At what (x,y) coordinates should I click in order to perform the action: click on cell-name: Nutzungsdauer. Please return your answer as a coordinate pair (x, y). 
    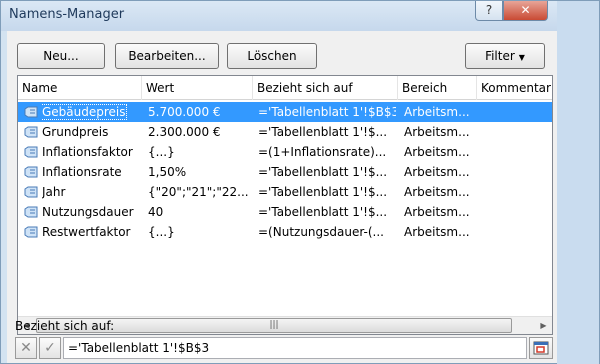
    Looking at the image, I should click on (88, 212).